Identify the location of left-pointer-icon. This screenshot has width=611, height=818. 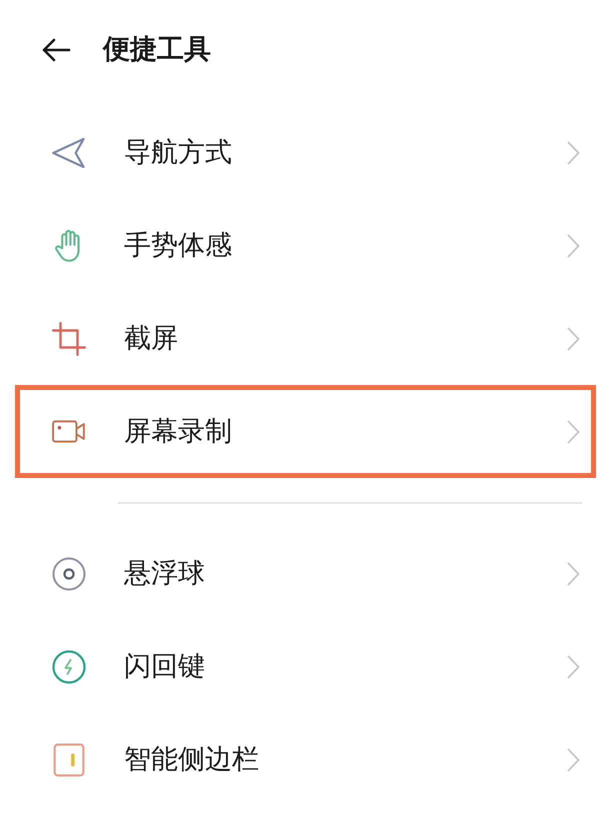
(69, 153).